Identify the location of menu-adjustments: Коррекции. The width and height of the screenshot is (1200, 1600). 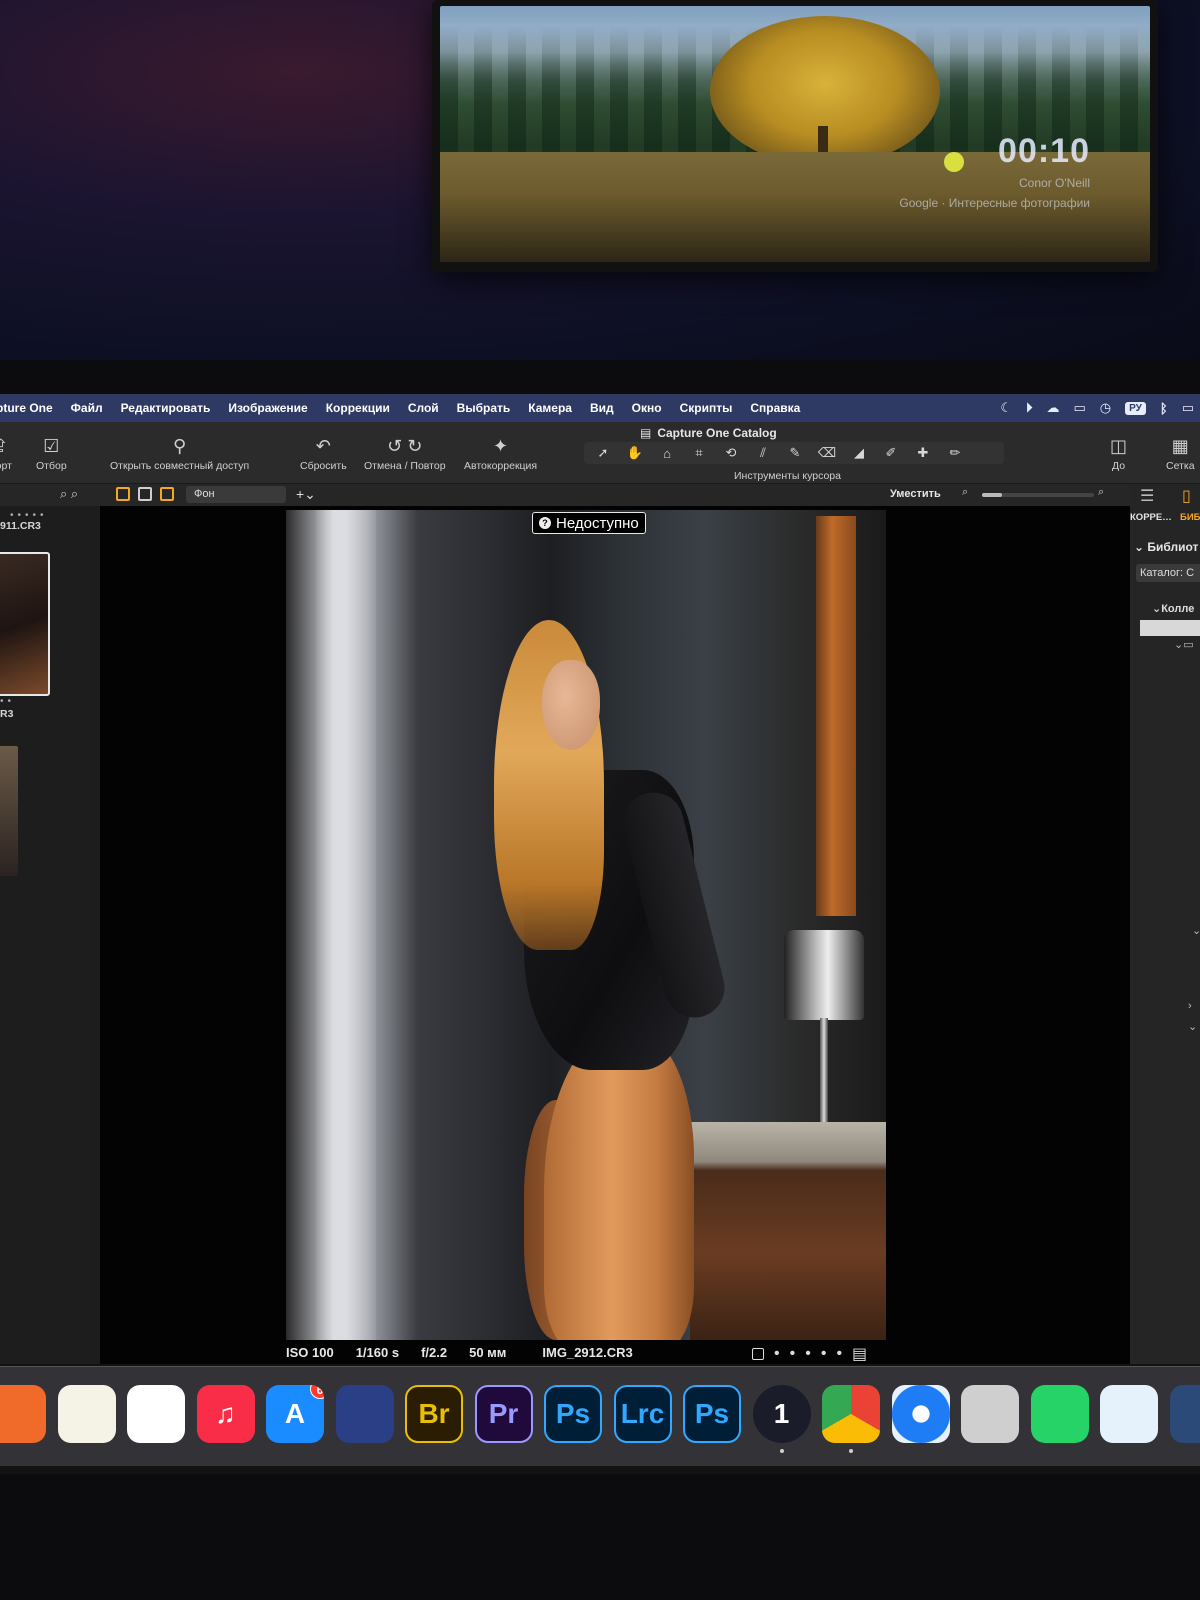
(358, 408).